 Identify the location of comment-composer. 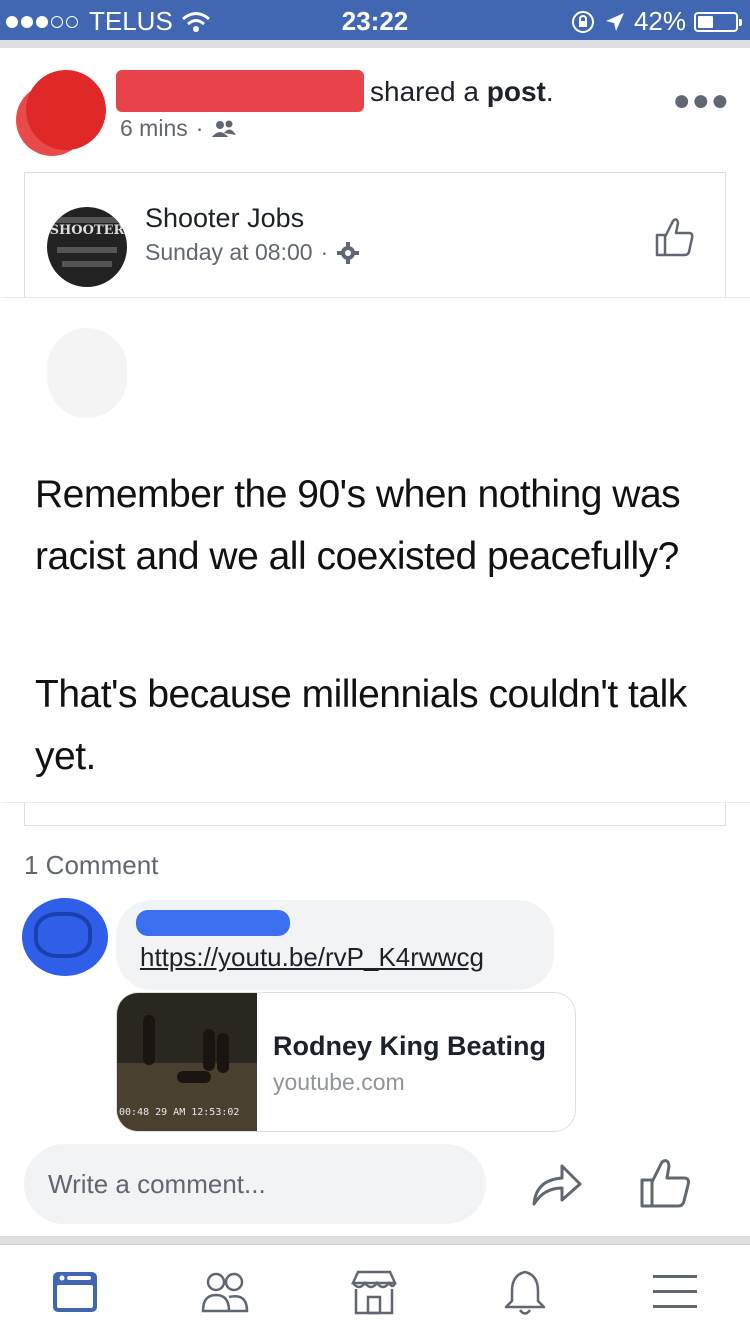
(255, 1184).